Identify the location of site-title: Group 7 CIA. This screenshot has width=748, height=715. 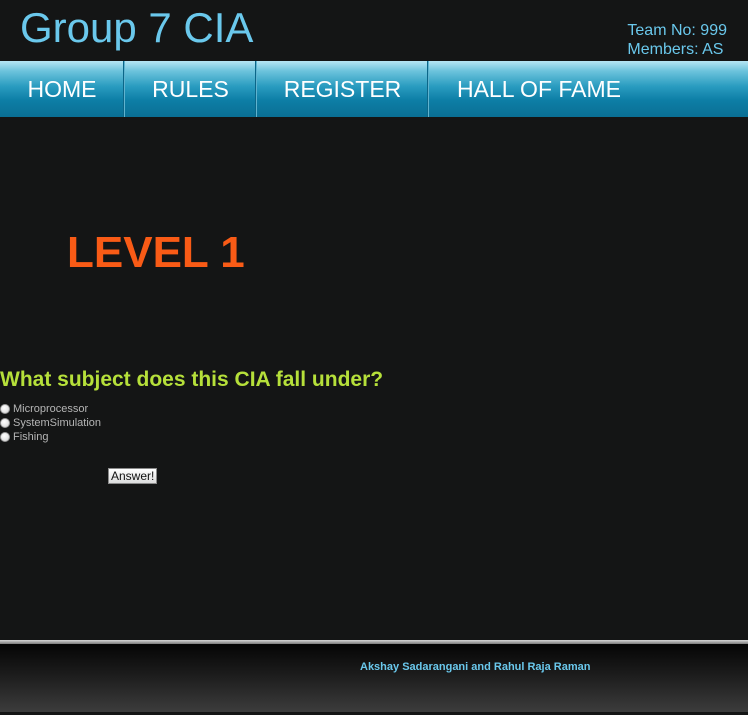
(137, 27).